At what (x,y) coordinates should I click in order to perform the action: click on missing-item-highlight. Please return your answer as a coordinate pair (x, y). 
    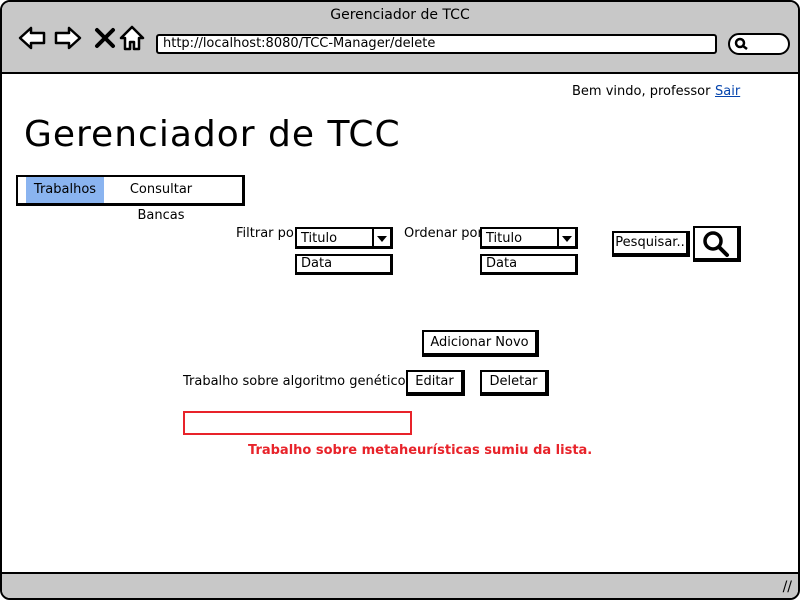
    Looking at the image, I should click on (297, 423).